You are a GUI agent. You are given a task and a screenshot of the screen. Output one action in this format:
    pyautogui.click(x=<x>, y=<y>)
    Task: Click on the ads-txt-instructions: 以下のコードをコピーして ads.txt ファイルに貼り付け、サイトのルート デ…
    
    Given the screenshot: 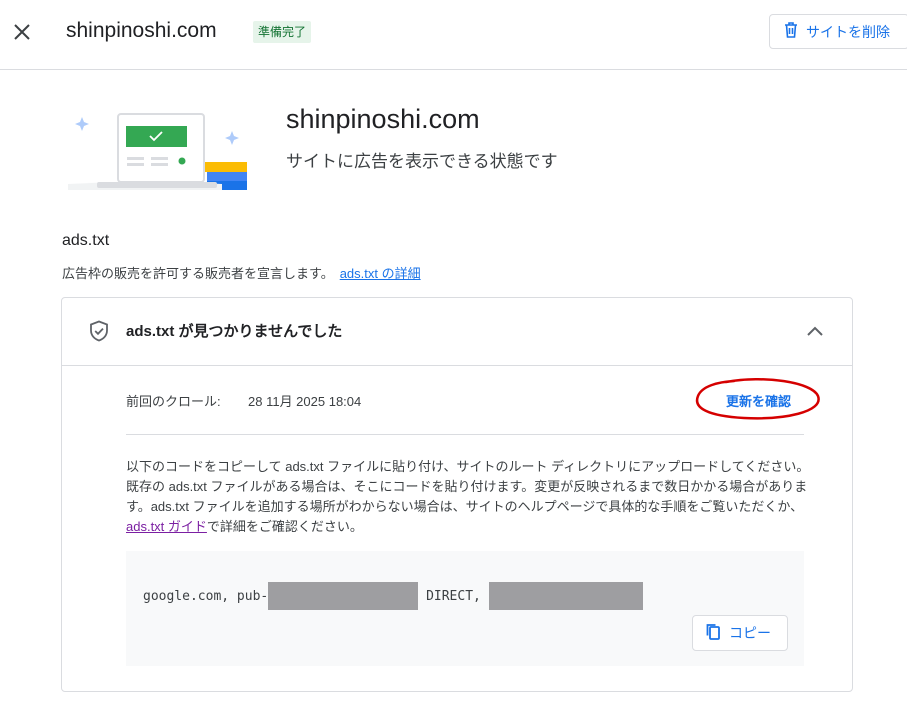 What is the action you would take?
    pyautogui.click(x=468, y=497)
    